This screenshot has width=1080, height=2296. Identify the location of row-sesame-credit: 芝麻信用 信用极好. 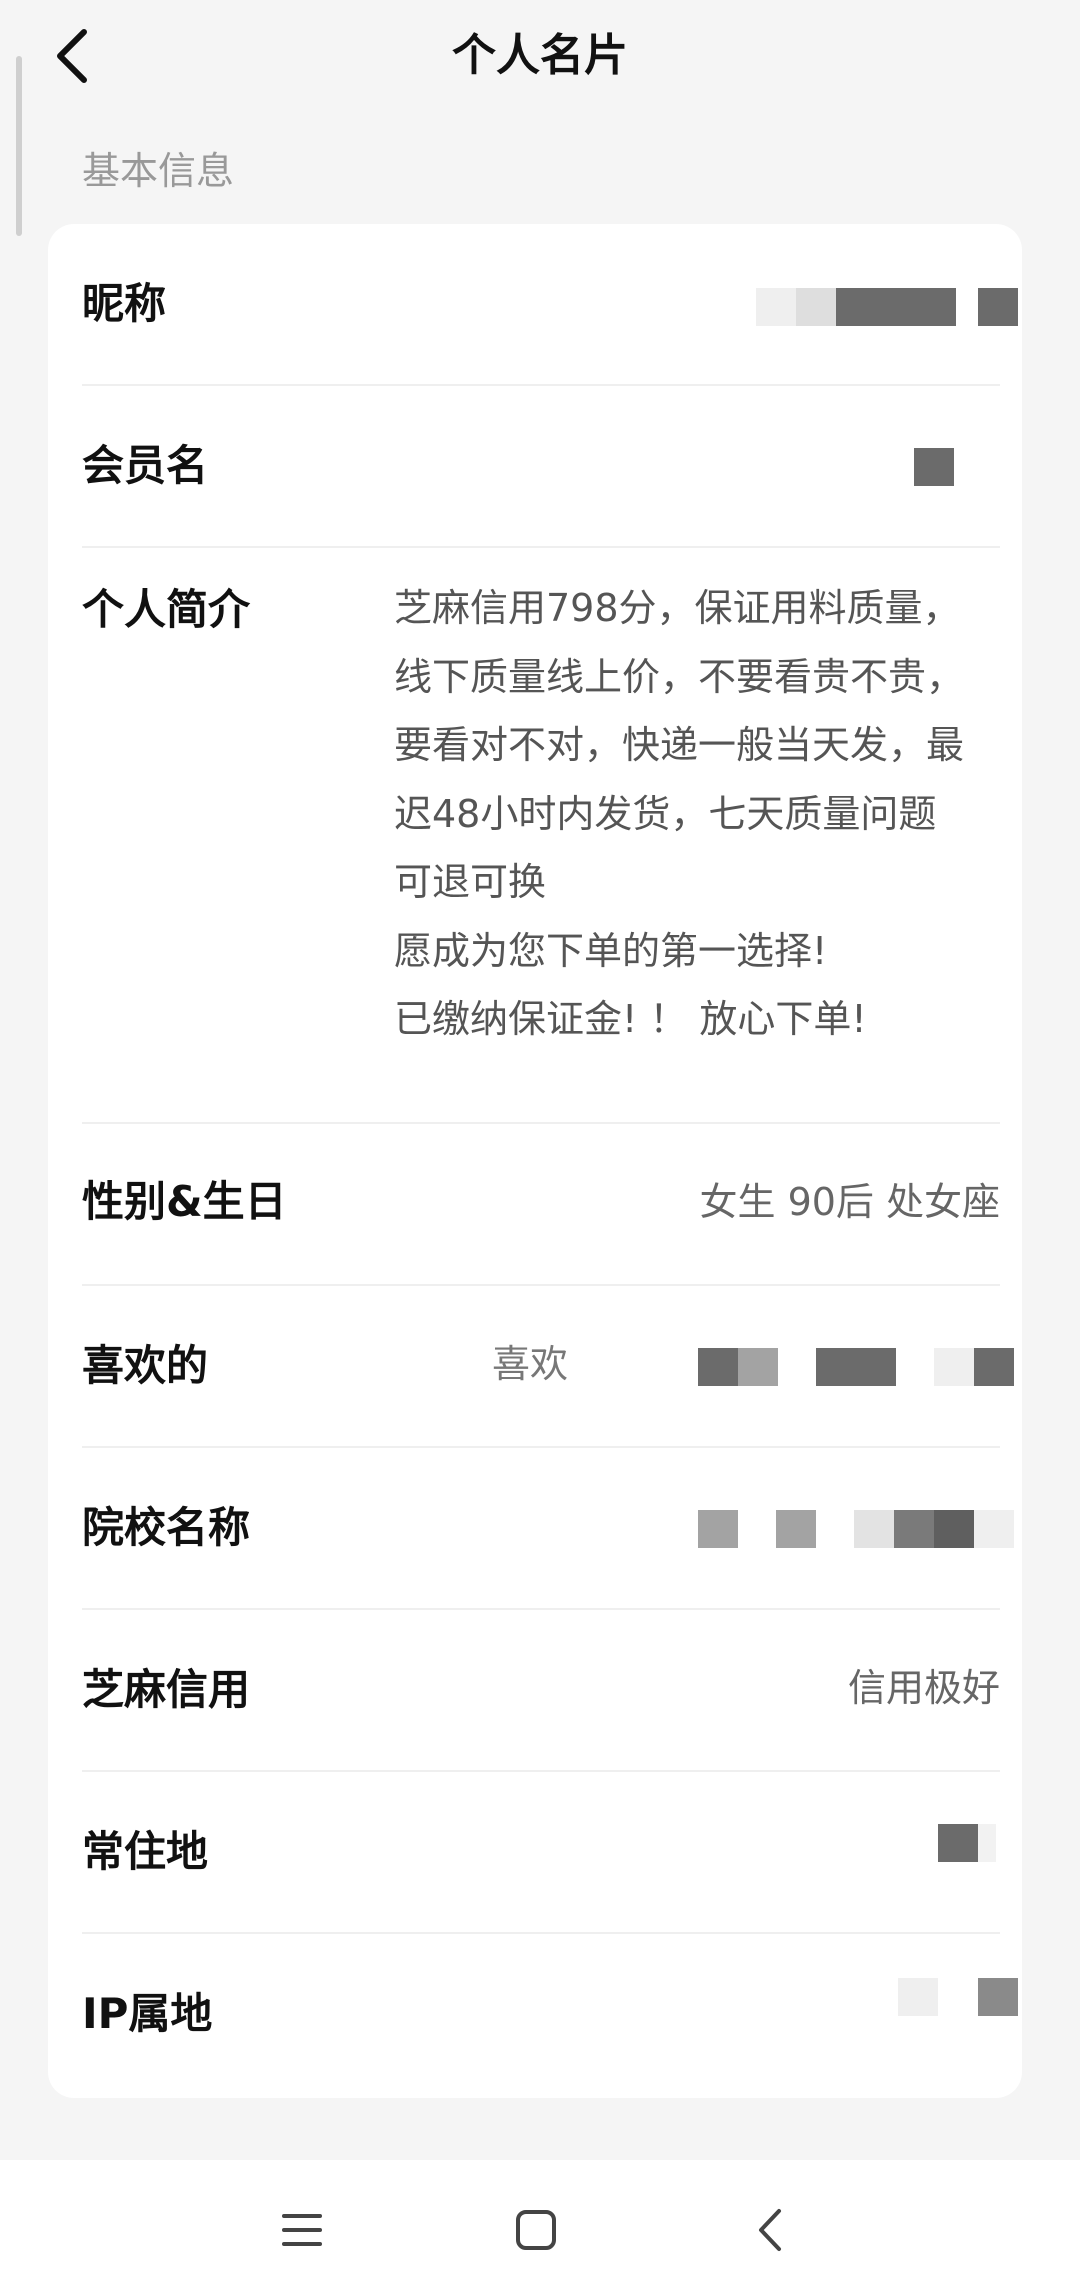
(541, 1690).